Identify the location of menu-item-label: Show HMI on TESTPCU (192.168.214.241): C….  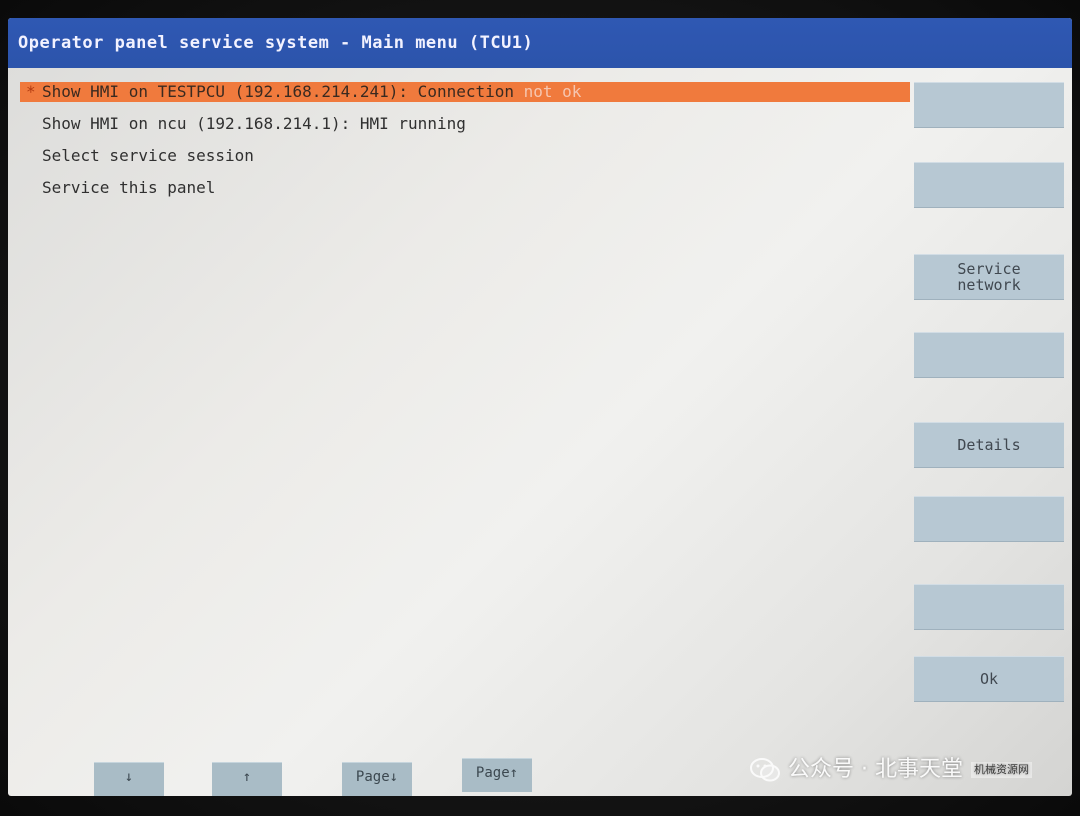
(283, 91).